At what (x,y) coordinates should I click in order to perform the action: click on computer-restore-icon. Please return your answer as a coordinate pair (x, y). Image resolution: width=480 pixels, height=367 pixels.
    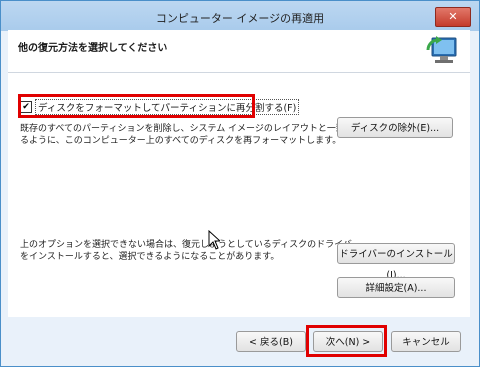
    Looking at the image, I should click on (441, 49).